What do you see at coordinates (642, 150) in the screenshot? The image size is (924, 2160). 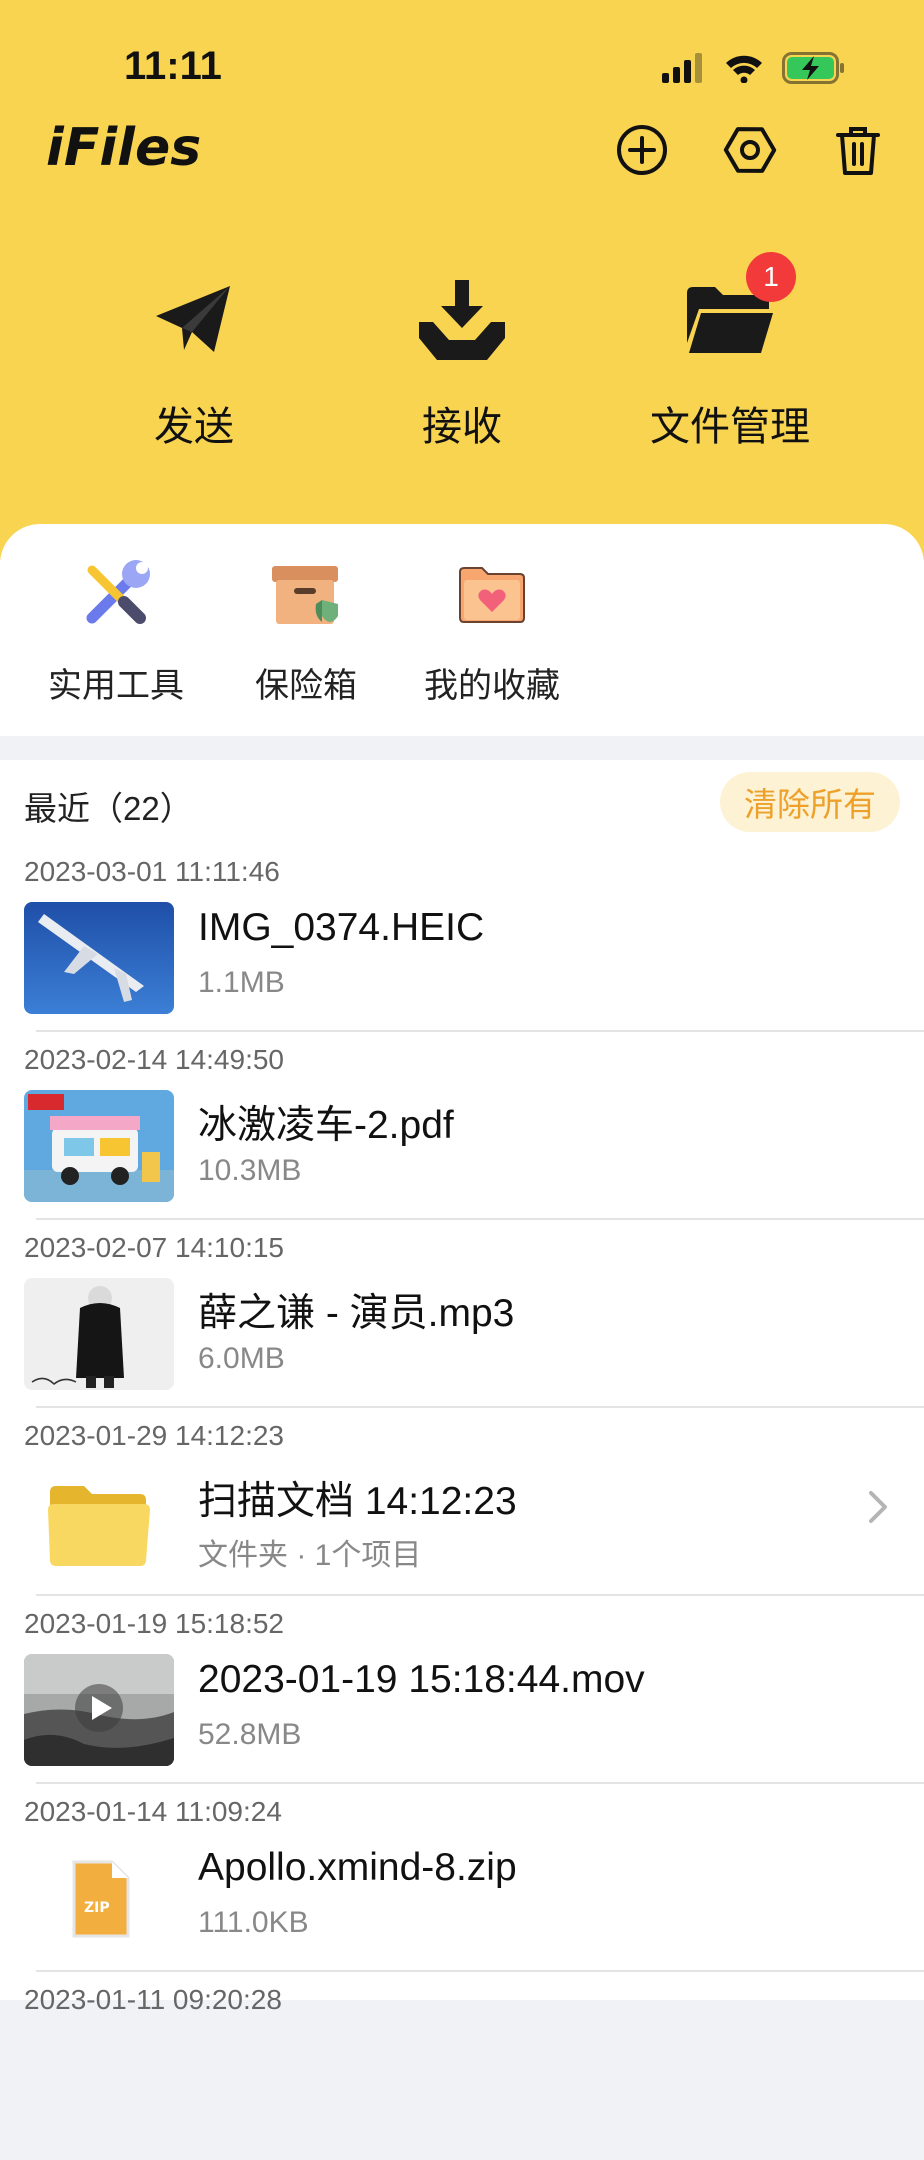 I see `plus-circle-icon` at bounding box center [642, 150].